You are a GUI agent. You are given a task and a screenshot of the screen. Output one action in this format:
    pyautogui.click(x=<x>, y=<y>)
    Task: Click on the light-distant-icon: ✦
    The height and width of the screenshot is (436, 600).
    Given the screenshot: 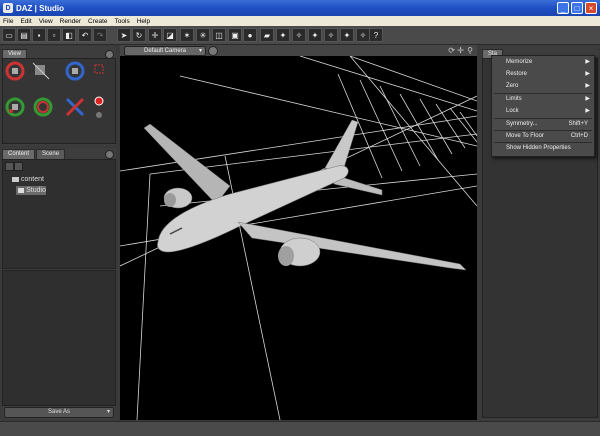 What is the action you would take?
    pyautogui.click(x=315, y=35)
    